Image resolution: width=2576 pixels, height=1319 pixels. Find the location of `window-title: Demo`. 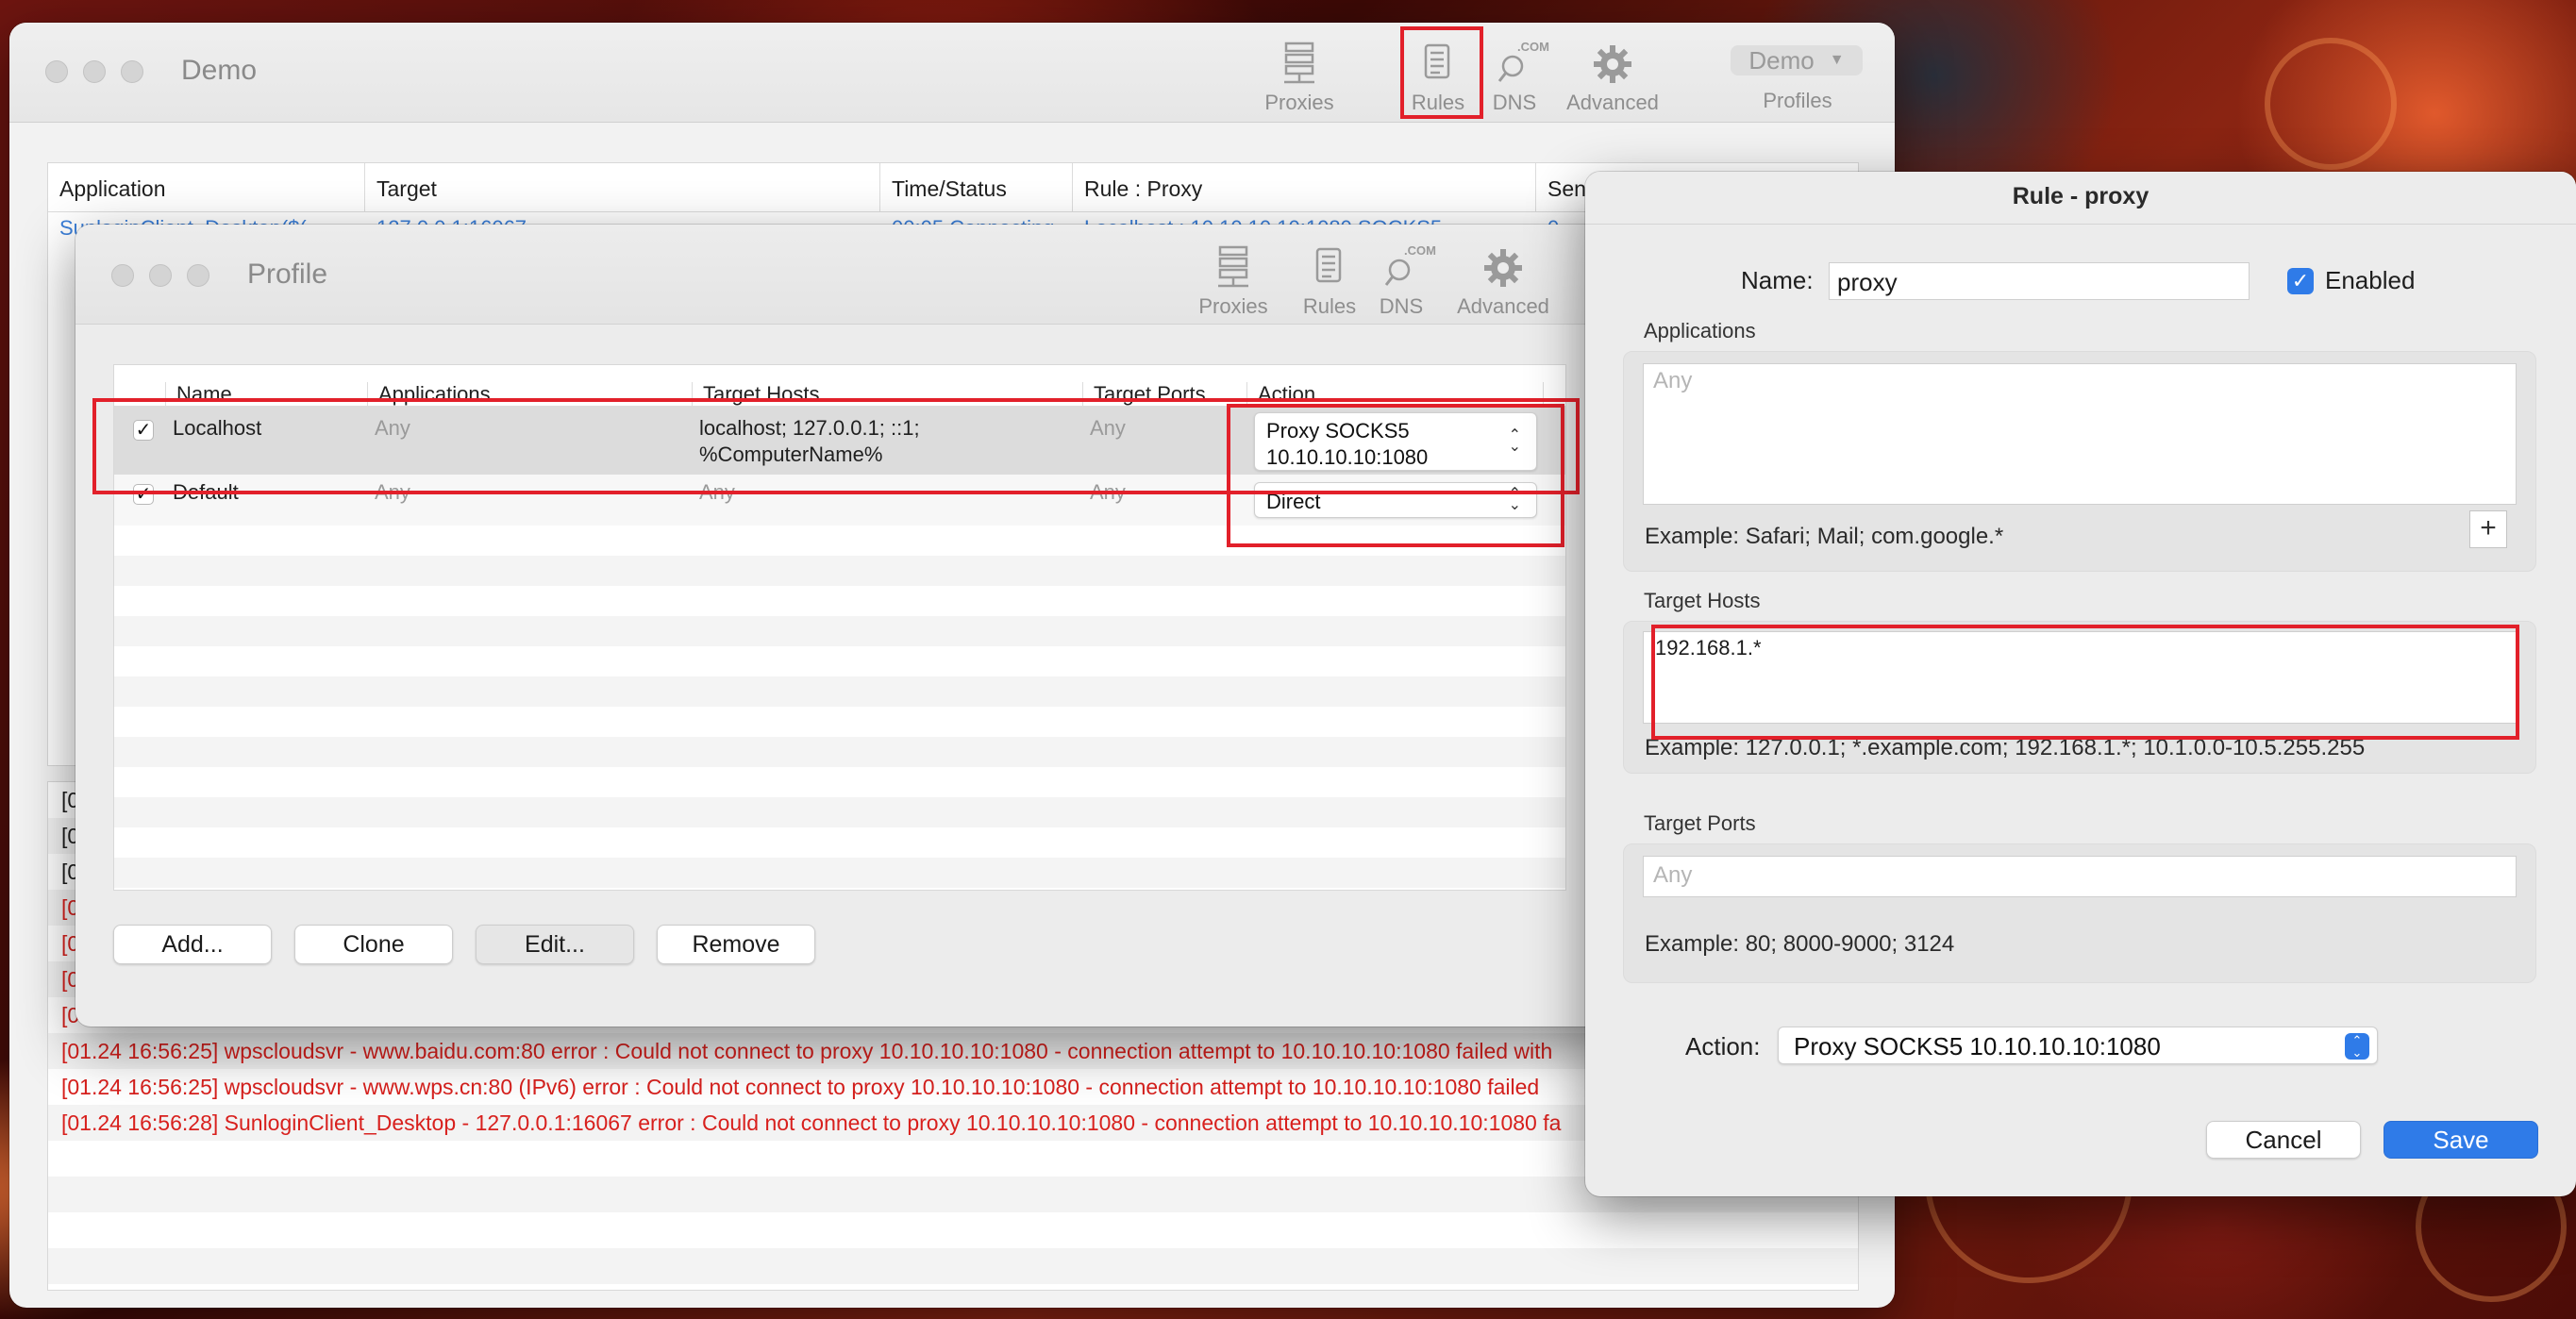

window-title: Demo is located at coordinates (219, 70).